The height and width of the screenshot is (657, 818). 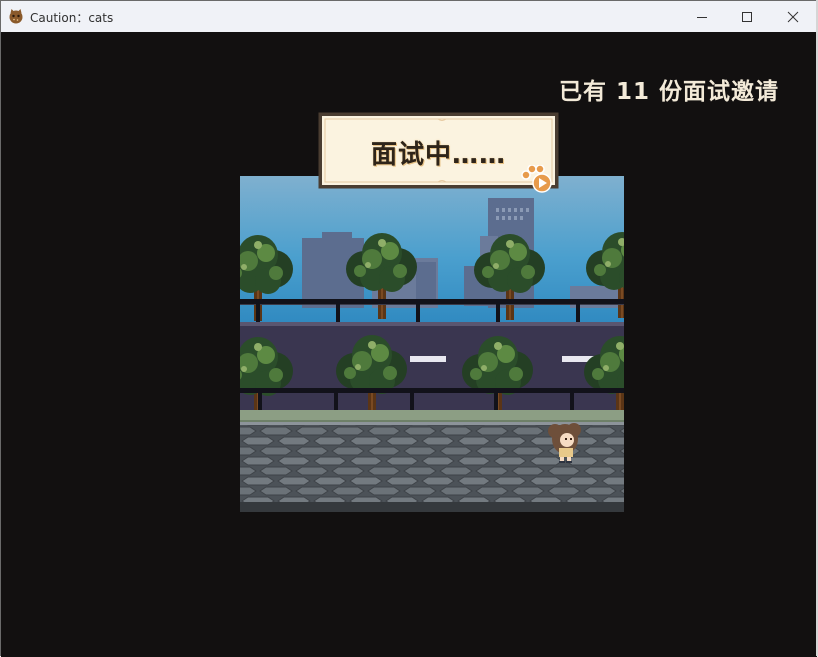 I want to click on close-icon, so click(x=793, y=16).